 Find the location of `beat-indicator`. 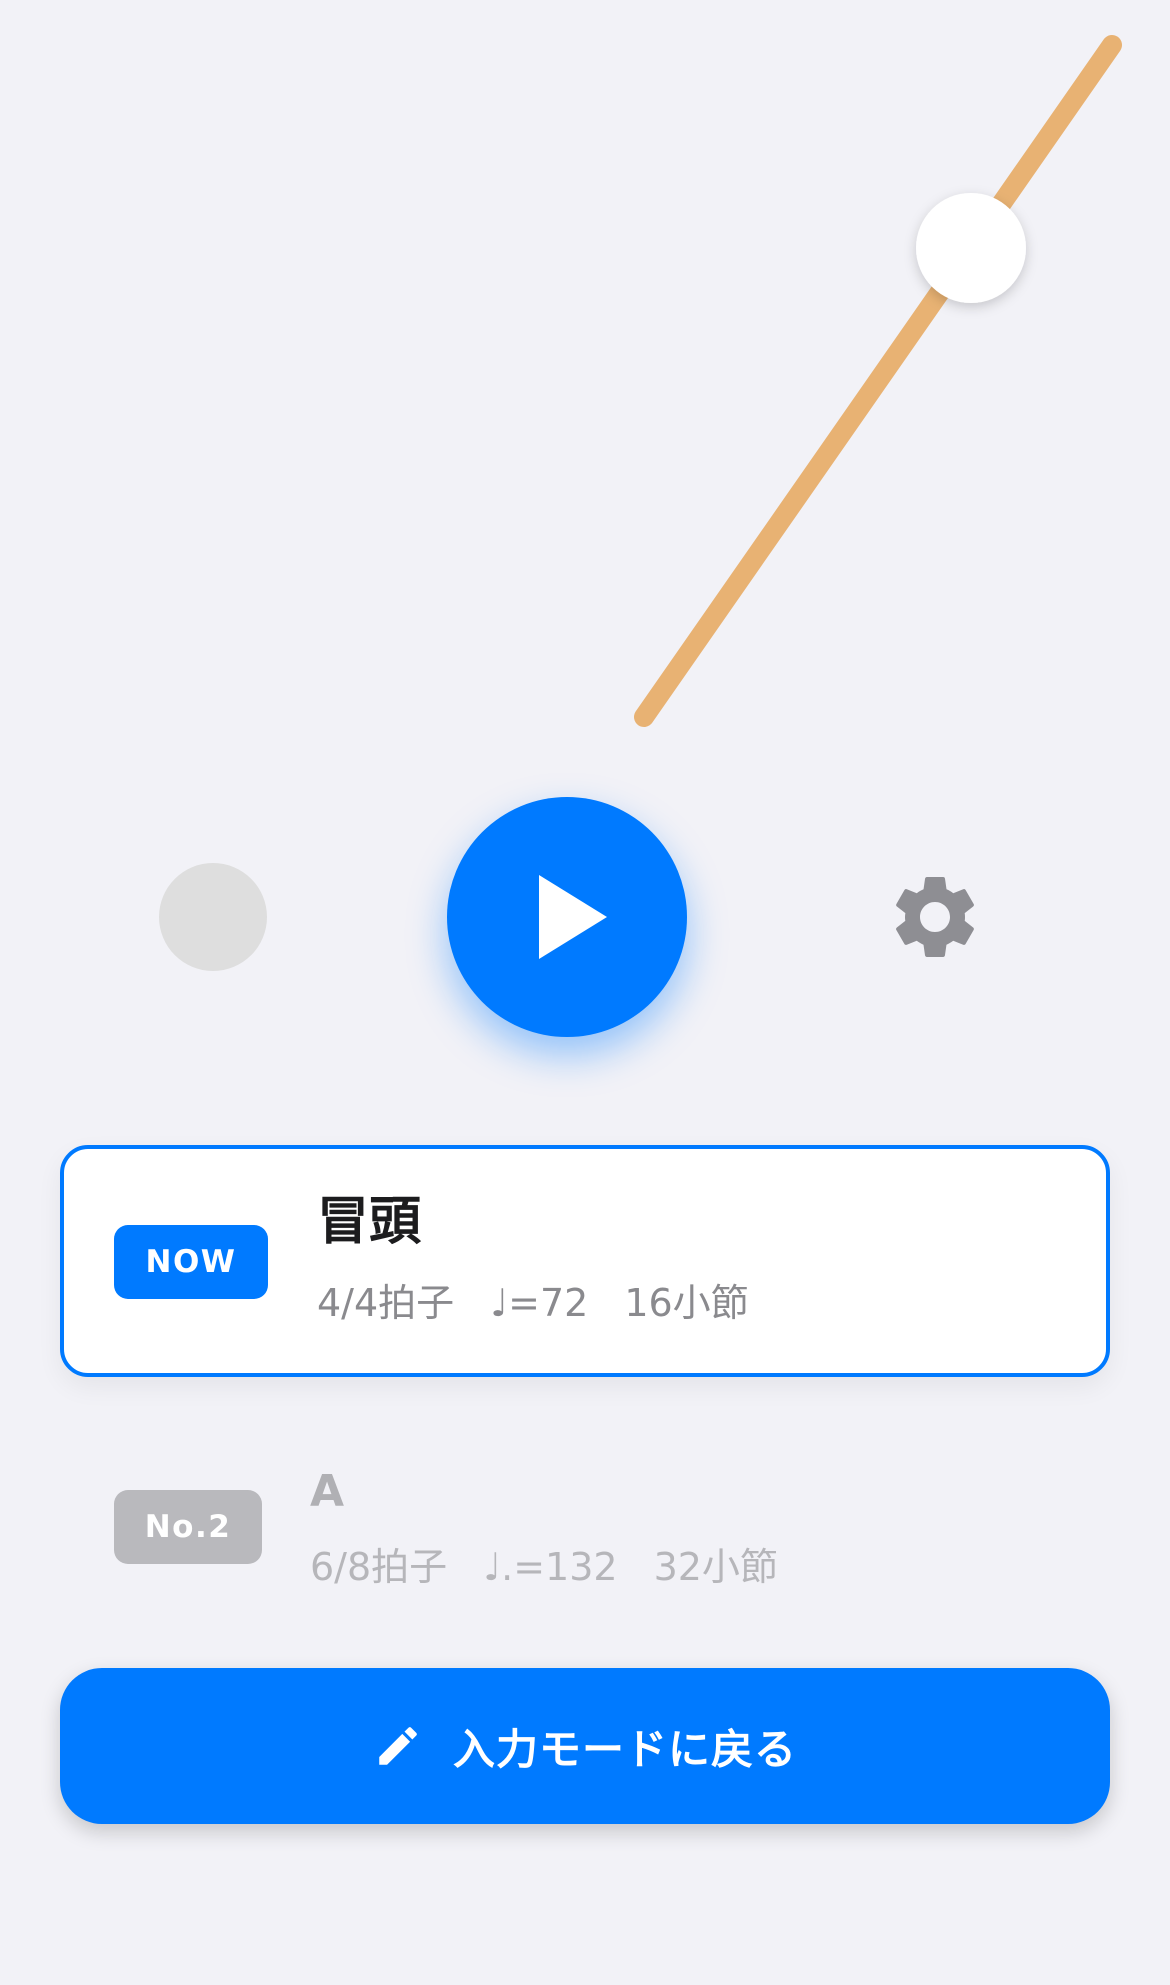

beat-indicator is located at coordinates (213, 917).